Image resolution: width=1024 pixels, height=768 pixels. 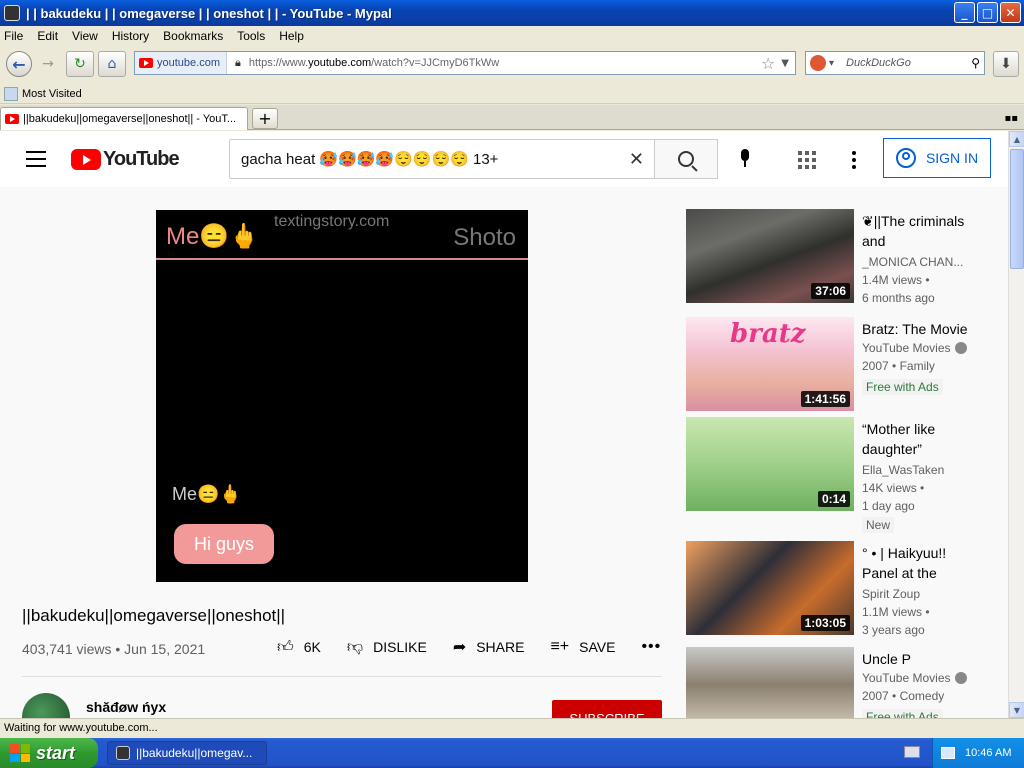 What do you see at coordinates (355, 647) in the screenshot?
I see `thumbs-down-icon: 👎︎` at bounding box center [355, 647].